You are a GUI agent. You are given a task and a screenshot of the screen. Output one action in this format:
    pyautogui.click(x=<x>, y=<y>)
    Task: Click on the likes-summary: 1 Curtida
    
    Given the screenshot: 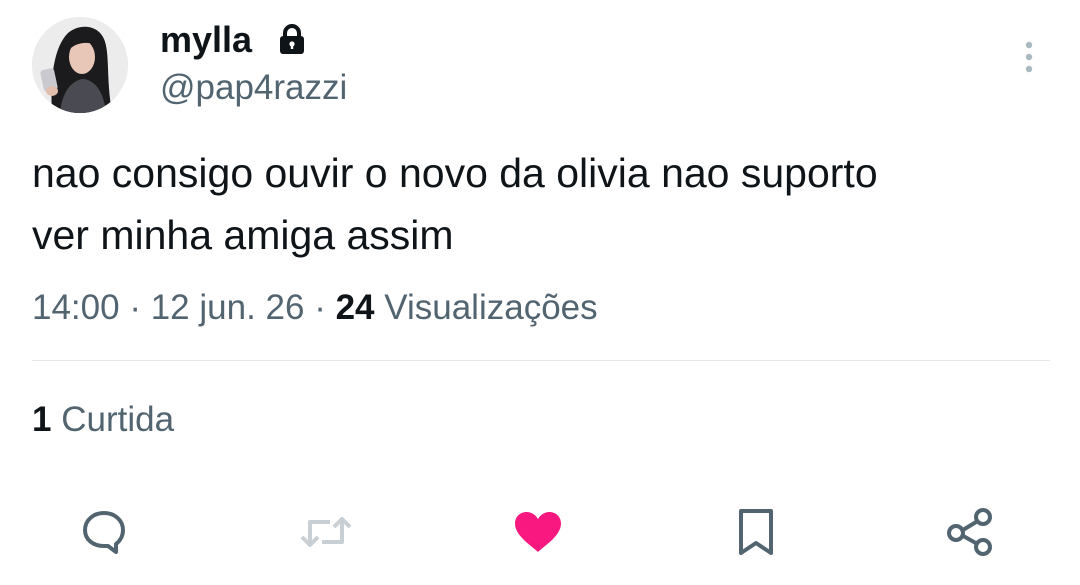 What is the action you would take?
    pyautogui.click(x=103, y=420)
    